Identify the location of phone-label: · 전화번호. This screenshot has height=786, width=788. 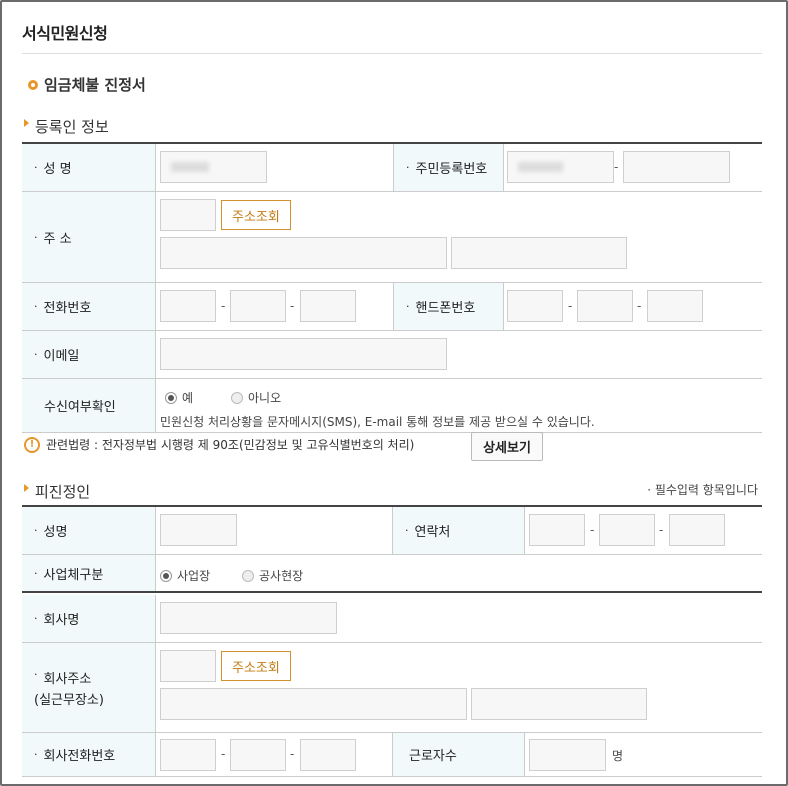
(89, 306).